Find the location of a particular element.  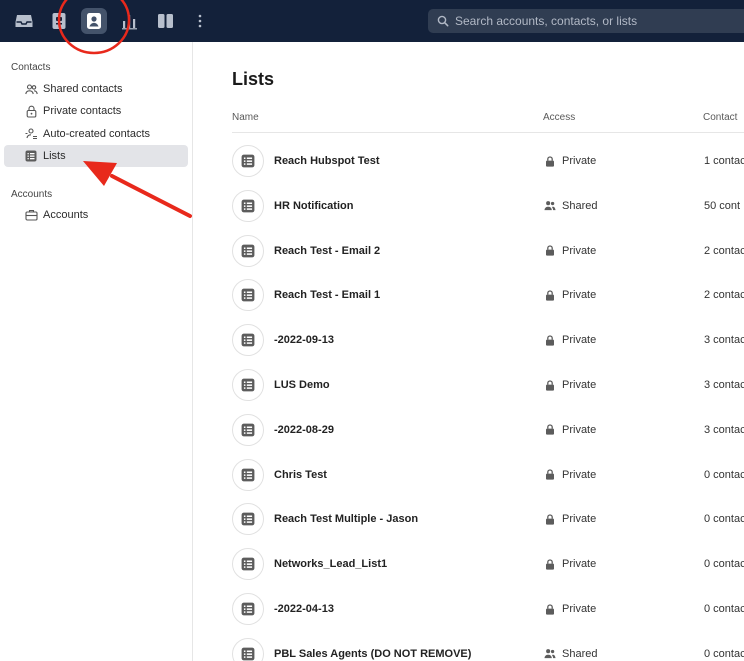

list-name: PBL Sales Agents (DO NOT REMOVE) is located at coordinates (372, 654).